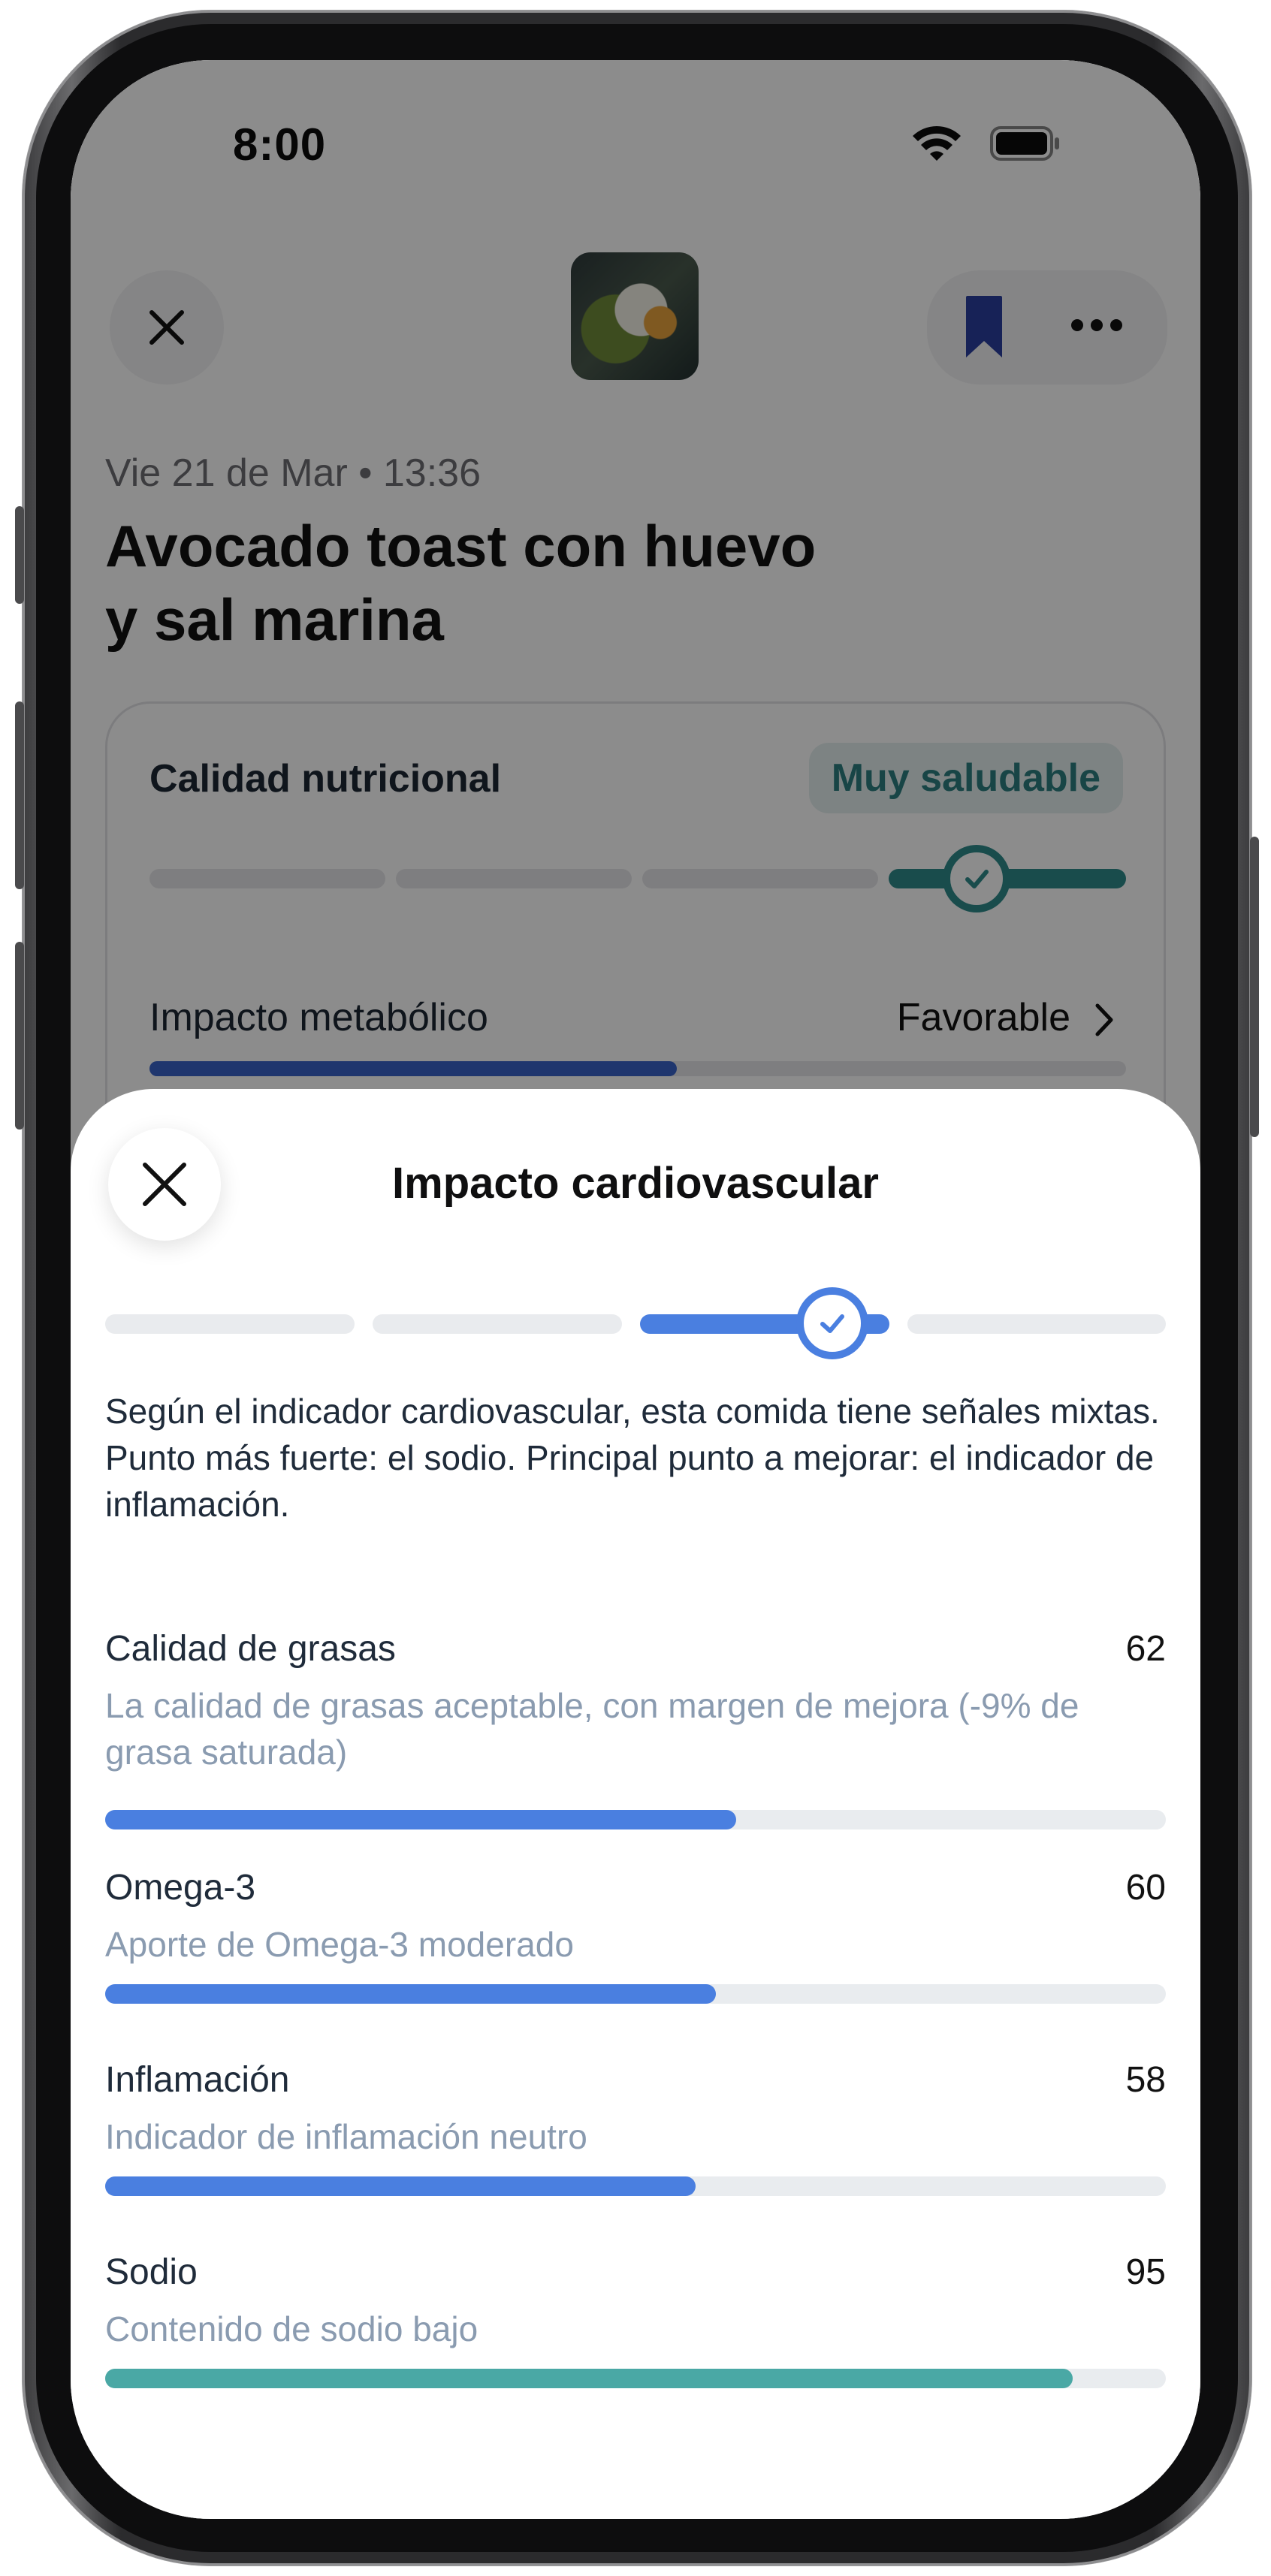 The height and width of the screenshot is (2576, 1271). Describe the element at coordinates (292, 2328) in the screenshot. I see `metric-description: Contenido de sodio bajo` at that location.